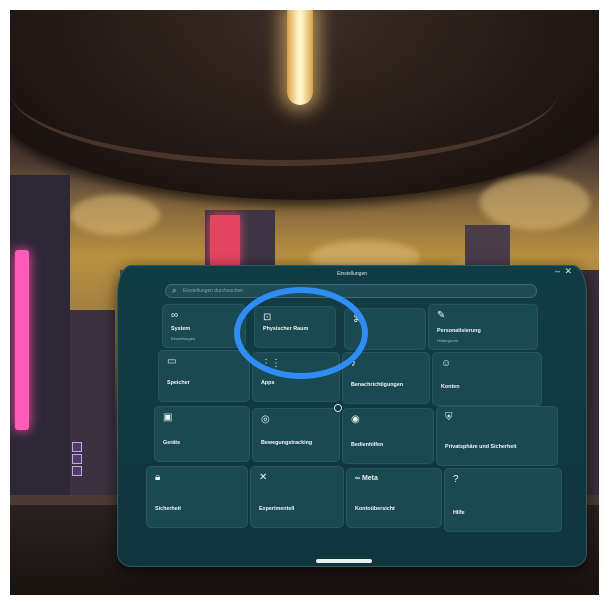 The height and width of the screenshot is (605, 609). What do you see at coordinates (568, 271) in the screenshot?
I see `close-icon: ✕` at bounding box center [568, 271].